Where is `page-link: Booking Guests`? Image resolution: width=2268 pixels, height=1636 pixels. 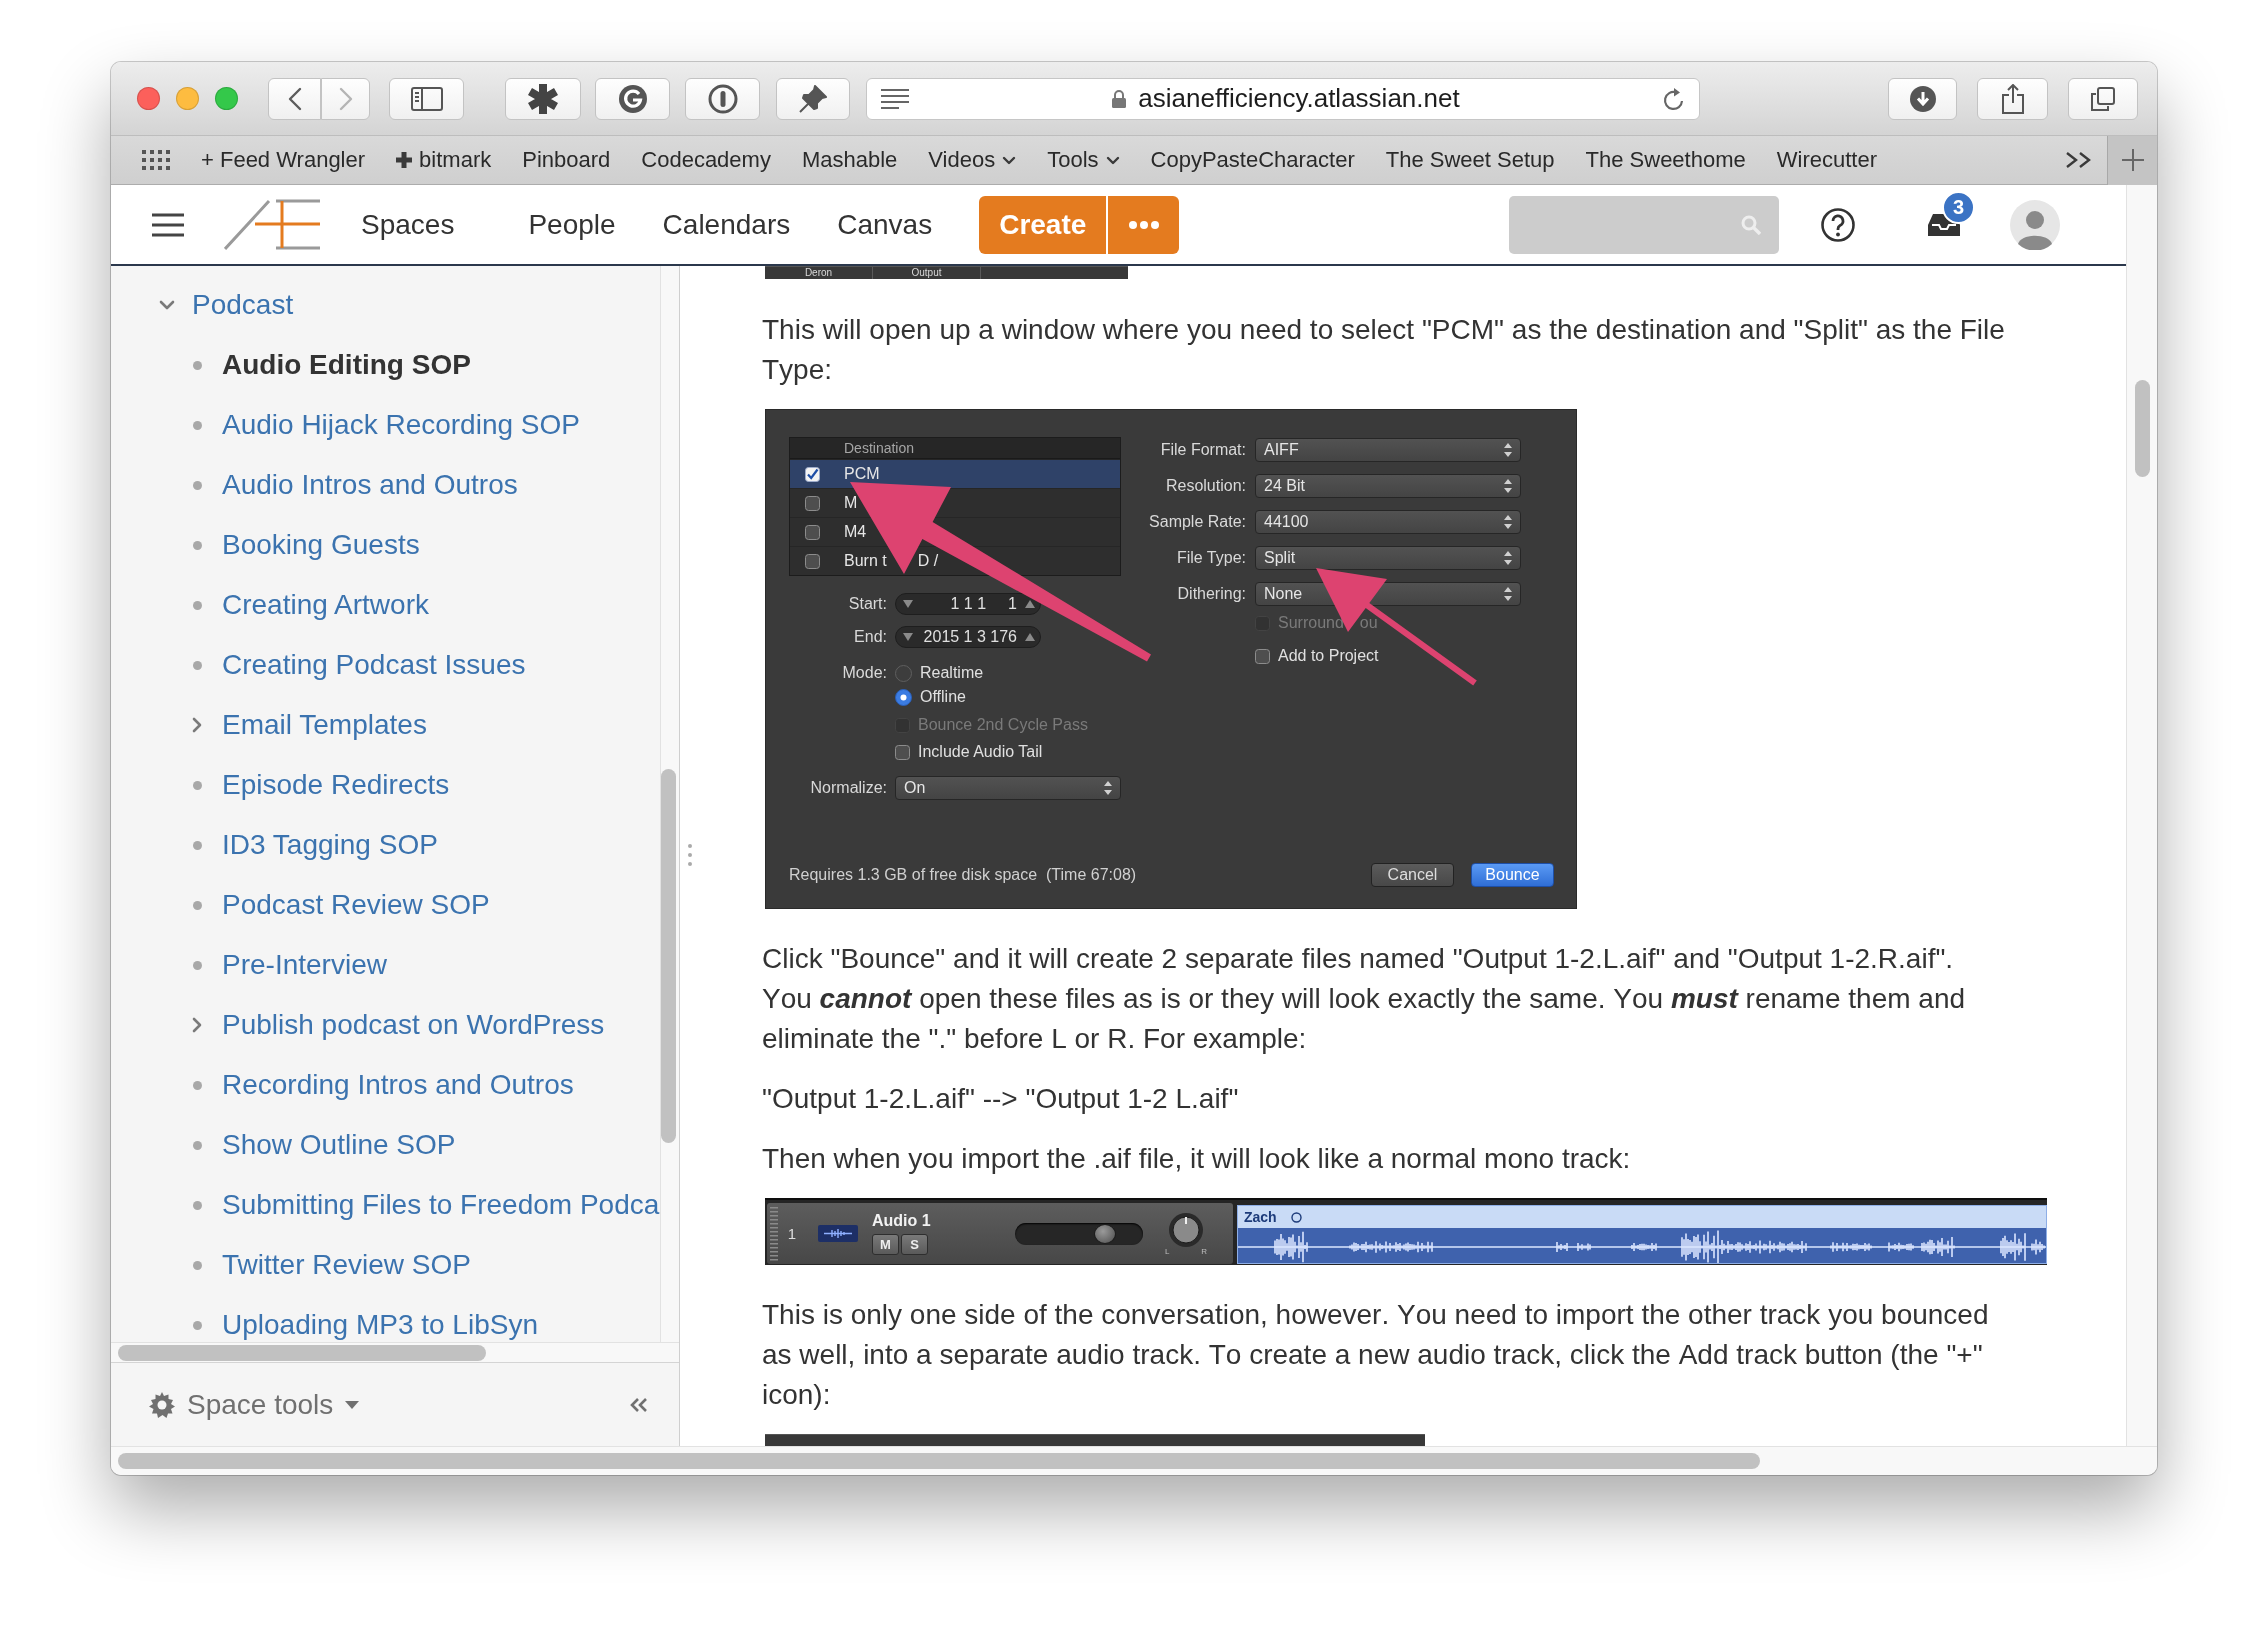 page-link: Booking Guests is located at coordinates (321, 545).